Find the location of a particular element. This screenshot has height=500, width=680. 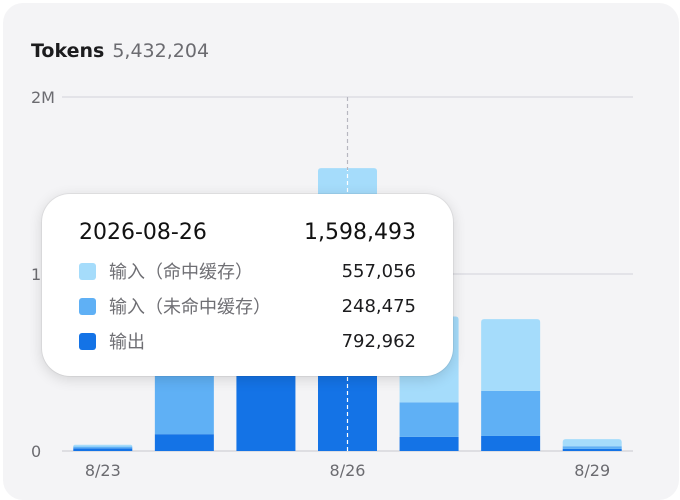

tooltip-row-cache-hit: 输入（命中缓存） 557,056 is located at coordinates (247, 271).